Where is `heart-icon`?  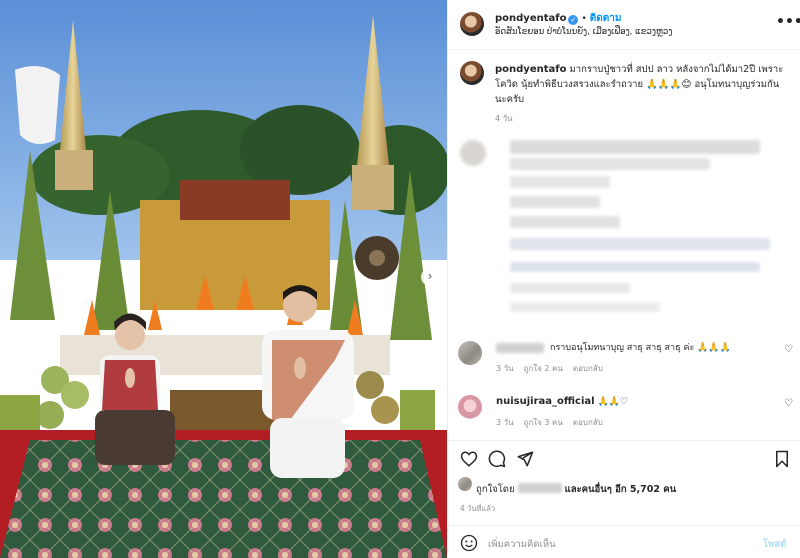 heart-icon is located at coordinates (469, 459).